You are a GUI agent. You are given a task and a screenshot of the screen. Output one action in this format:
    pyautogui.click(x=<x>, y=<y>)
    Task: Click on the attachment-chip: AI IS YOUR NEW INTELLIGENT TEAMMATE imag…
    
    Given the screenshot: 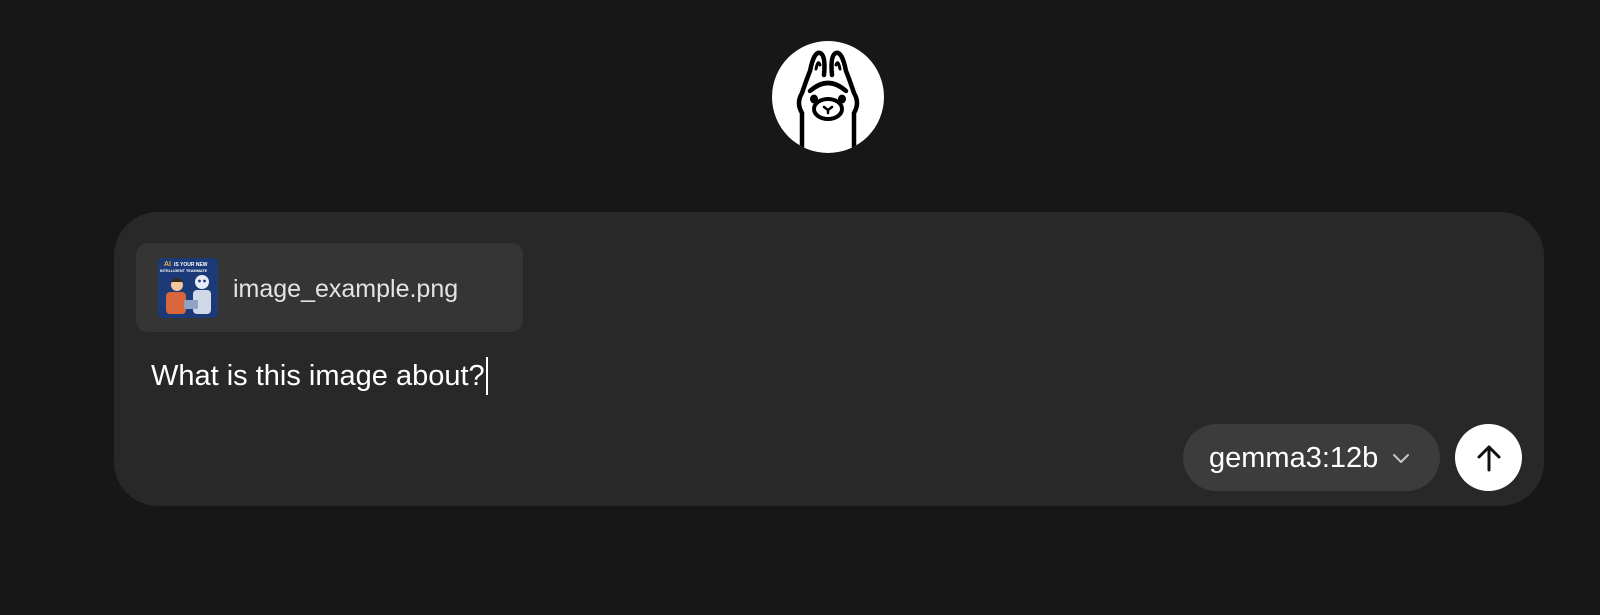 What is the action you would take?
    pyautogui.click(x=329, y=287)
    